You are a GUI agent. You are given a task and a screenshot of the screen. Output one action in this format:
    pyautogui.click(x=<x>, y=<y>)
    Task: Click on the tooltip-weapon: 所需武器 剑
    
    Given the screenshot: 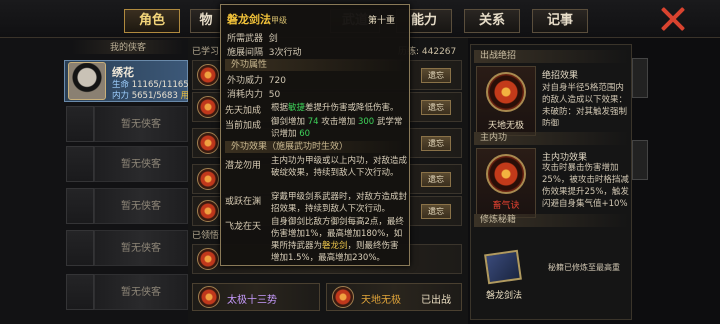 What is the action you would take?
    pyautogui.click(x=252, y=39)
    